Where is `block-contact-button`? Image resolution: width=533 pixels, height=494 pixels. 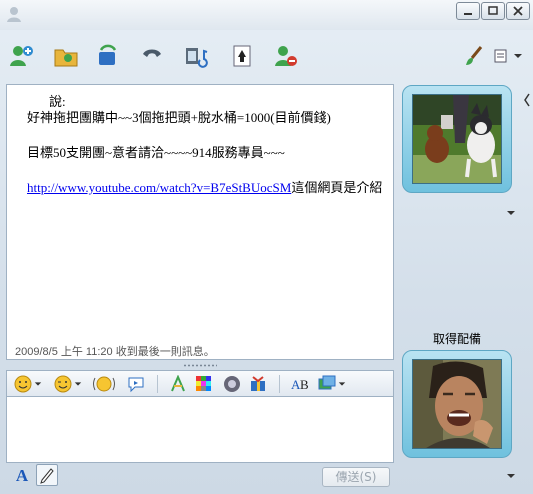
block-contact-button is located at coordinates (286, 56).